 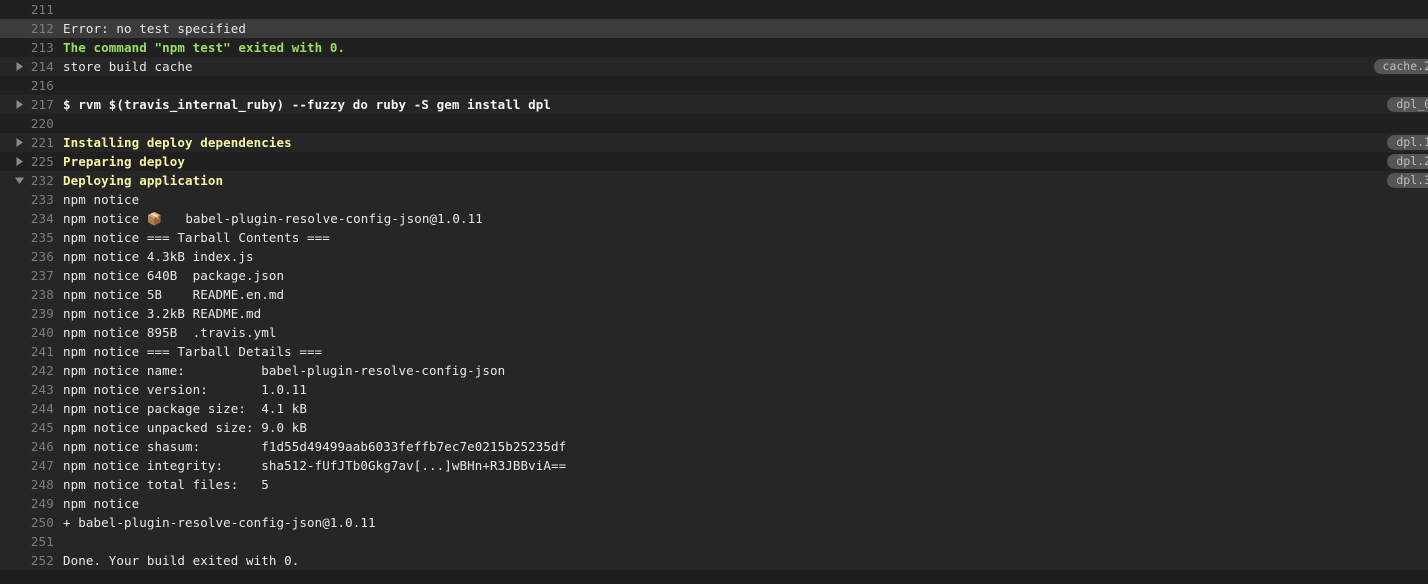 I want to click on log-line: 249 npm notice, so click(x=714, y=503).